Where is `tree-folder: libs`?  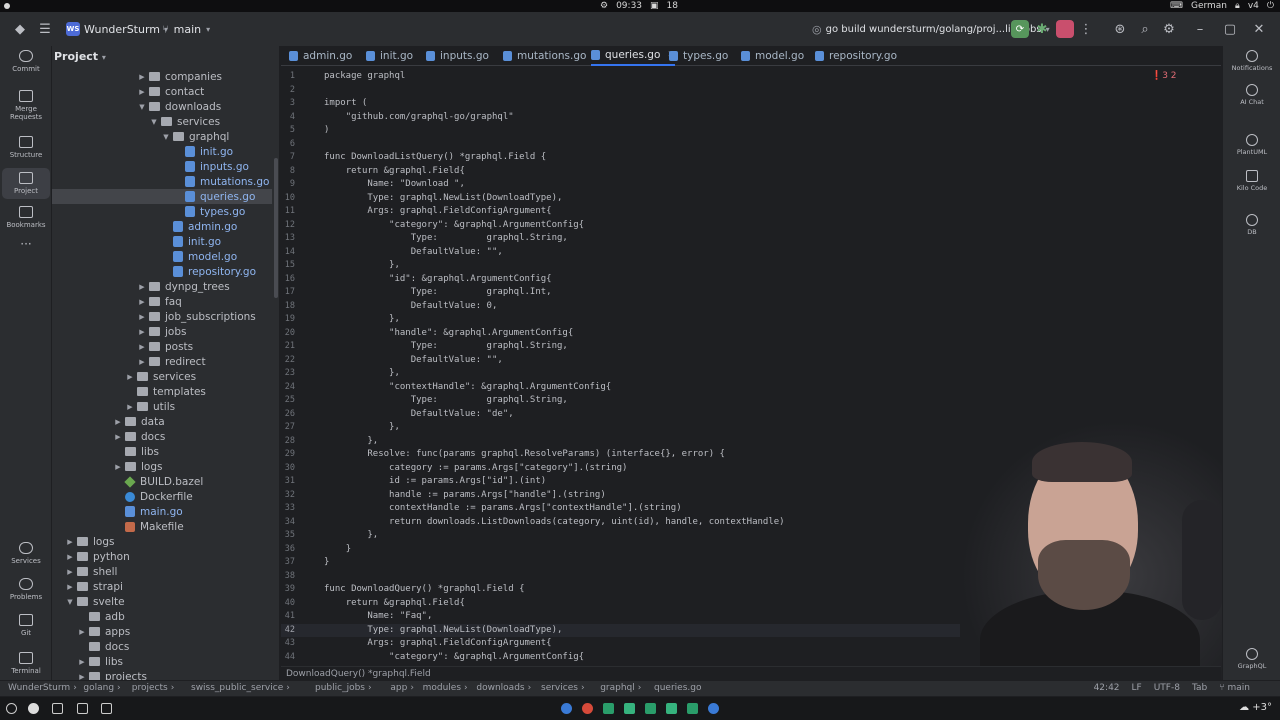 tree-folder: libs is located at coordinates (136, 451).